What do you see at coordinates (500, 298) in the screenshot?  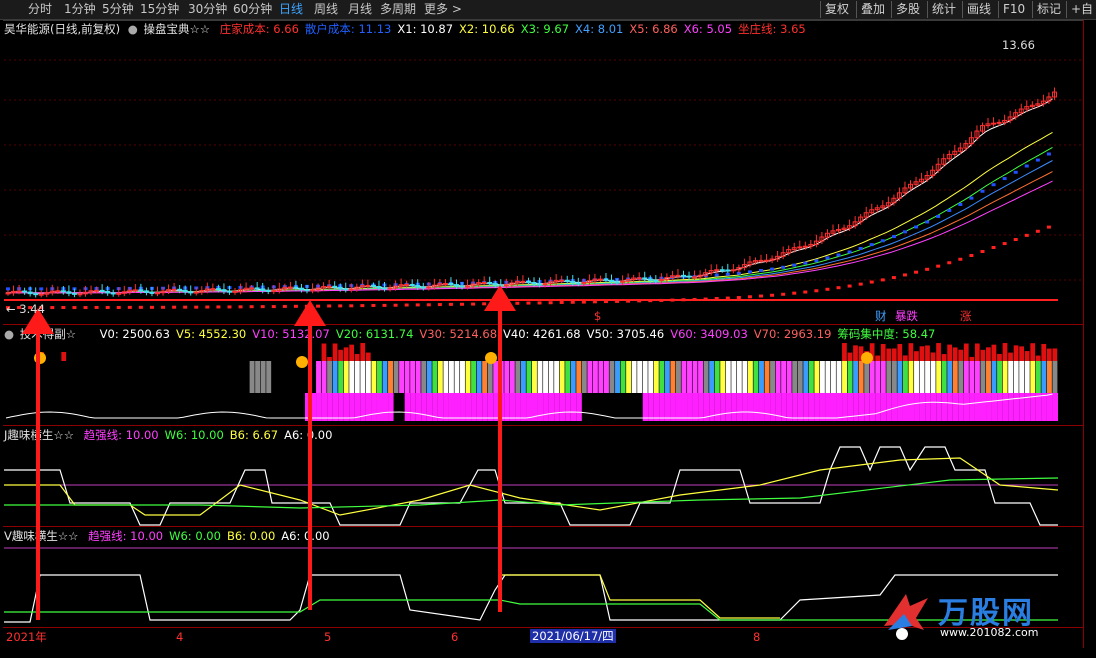 I see `signal-arrow-3-head` at bounding box center [500, 298].